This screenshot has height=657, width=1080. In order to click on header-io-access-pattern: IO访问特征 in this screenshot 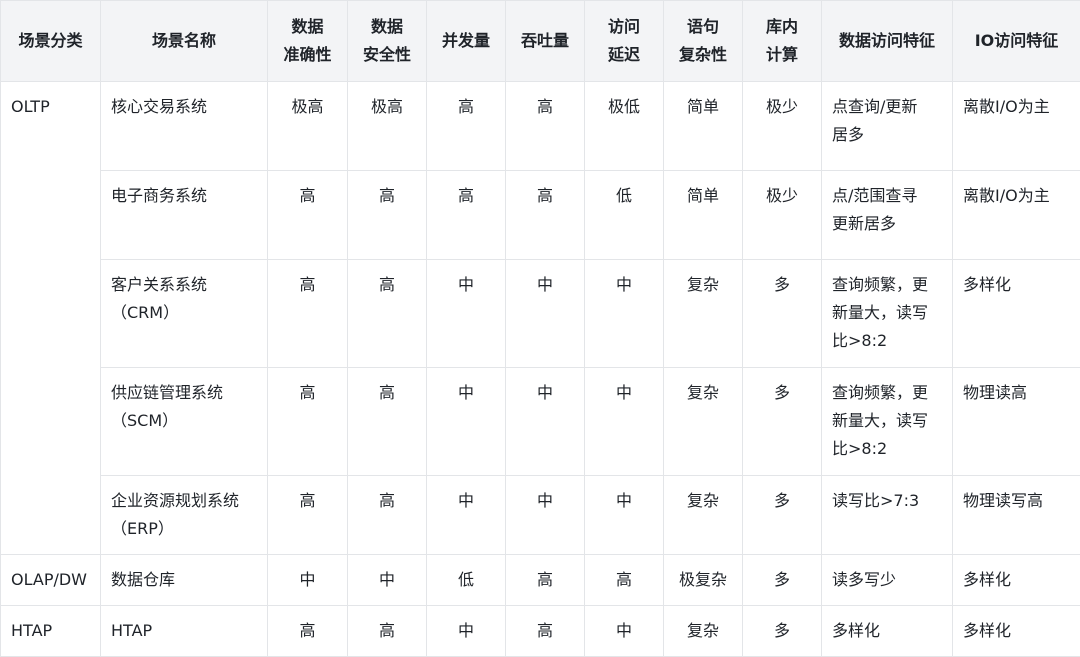, I will do `click(1016, 41)`.